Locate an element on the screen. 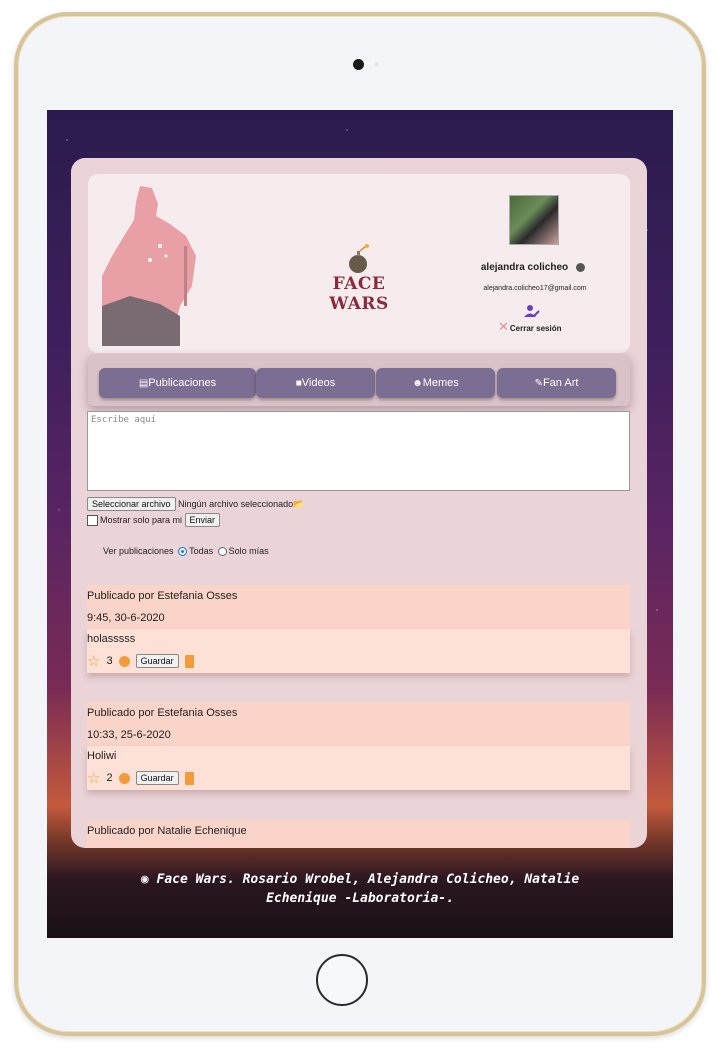 This screenshot has height=1048, width=720. post-actions: ☆ 2 Guardar is located at coordinates (358, 778).